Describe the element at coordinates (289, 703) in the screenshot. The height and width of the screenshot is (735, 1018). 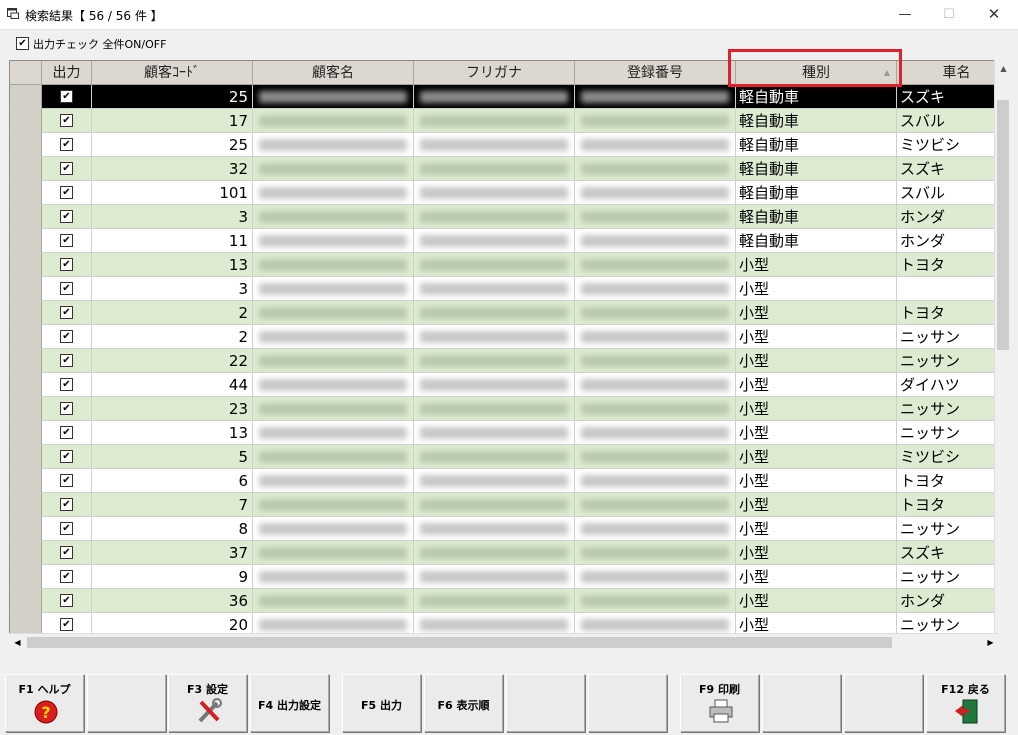
I see `f4-output-settings-button: F4 出力設定` at that location.